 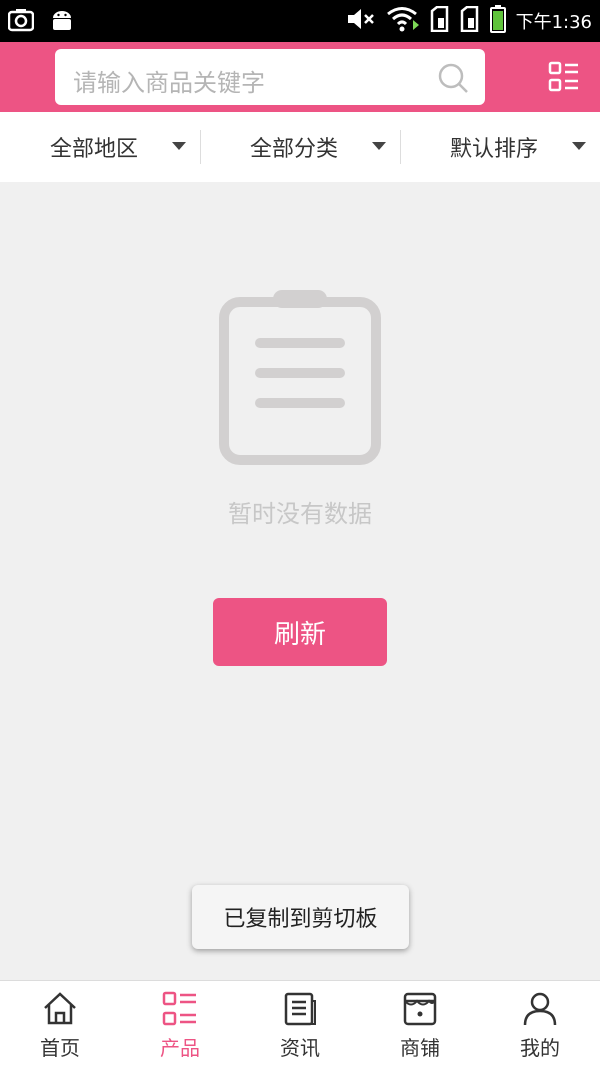 I want to click on nav-product: 产品, so click(x=180, y=1024).